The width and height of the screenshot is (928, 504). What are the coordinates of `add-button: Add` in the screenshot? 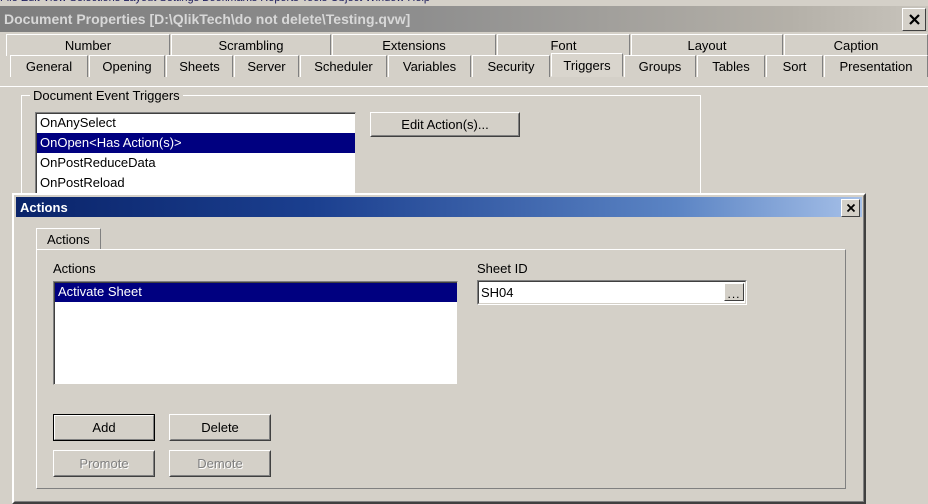 It's located at (104, 427).